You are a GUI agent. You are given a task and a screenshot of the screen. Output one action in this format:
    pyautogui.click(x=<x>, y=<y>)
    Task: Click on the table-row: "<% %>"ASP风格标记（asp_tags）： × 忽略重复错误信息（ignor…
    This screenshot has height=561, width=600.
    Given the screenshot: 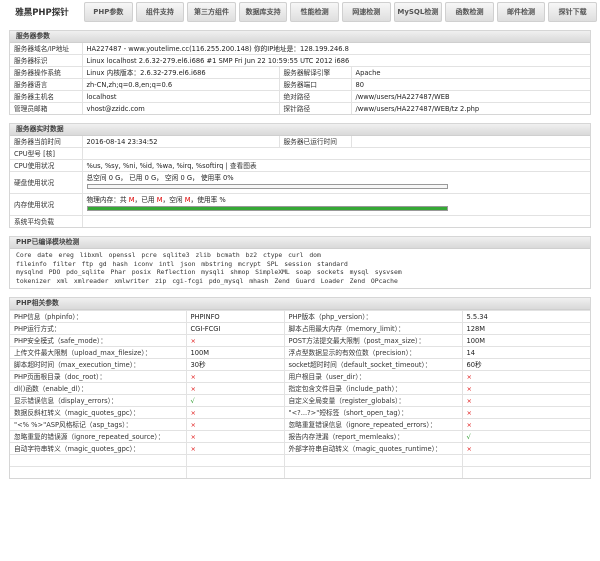 What is the action you would take?
    pyautogui.click(x=300, y=424)
    